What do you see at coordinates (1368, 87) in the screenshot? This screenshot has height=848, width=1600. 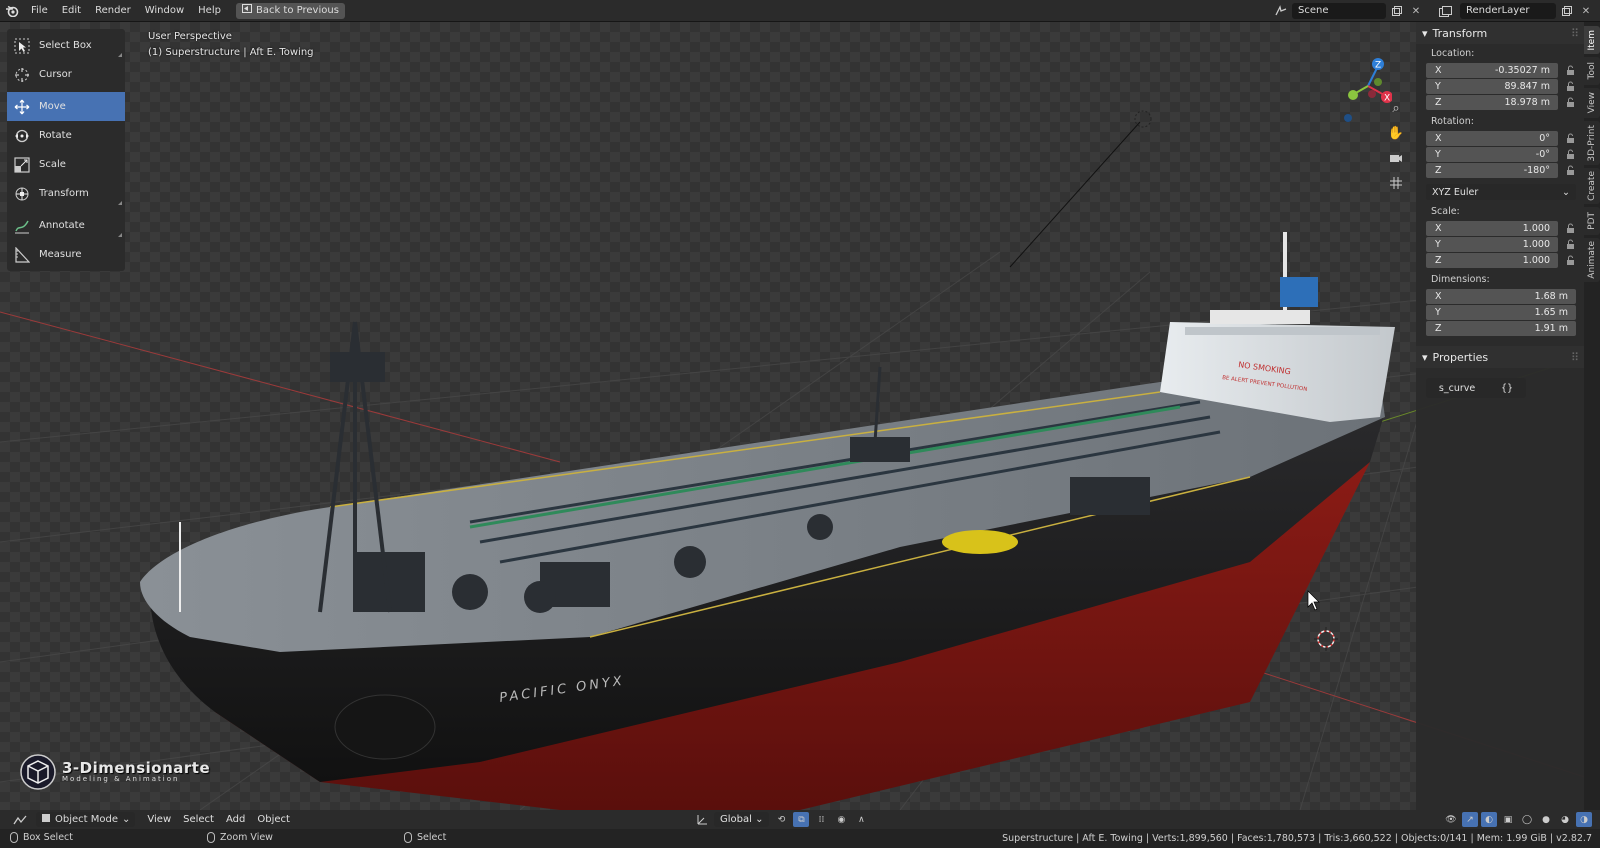 I see `navigation-gizmo: Z X` at bounding box center [1368, 87].